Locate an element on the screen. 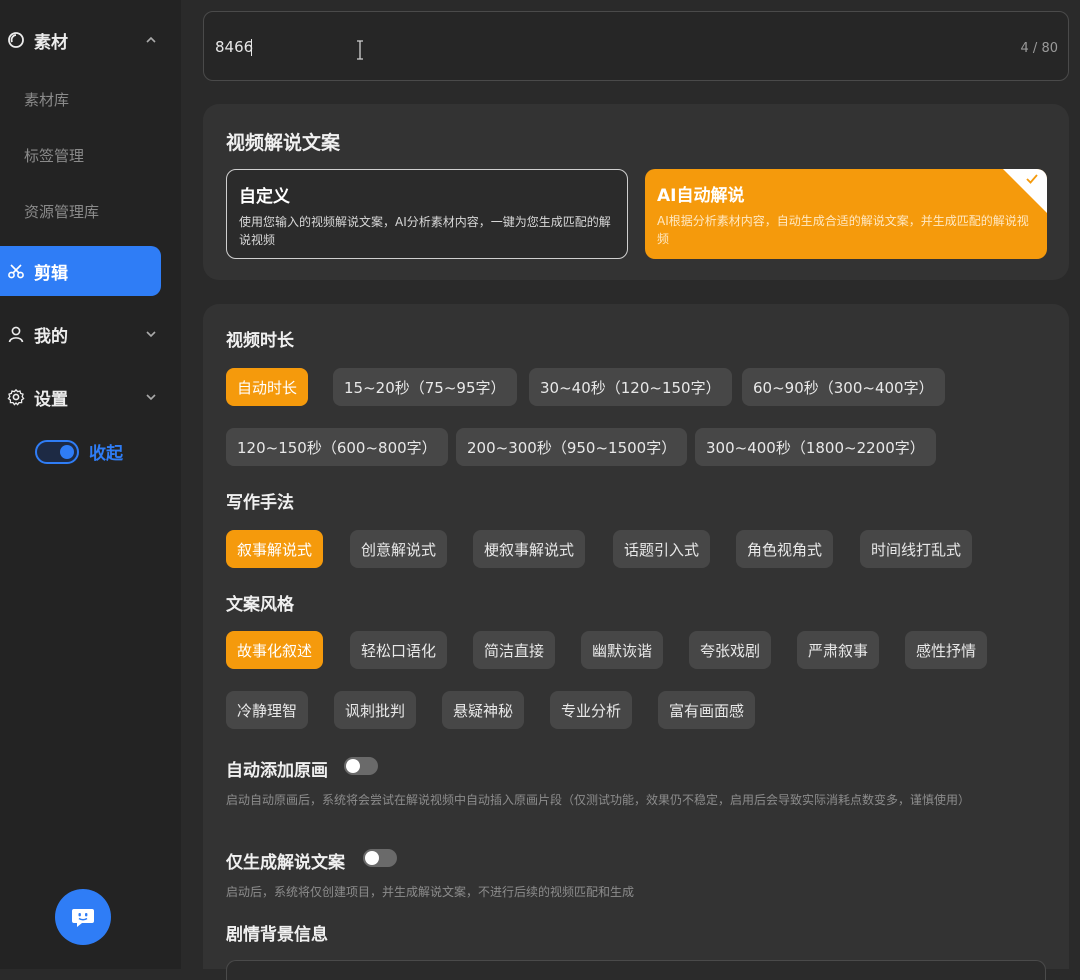 The height and width of the screenshot is (980, 1080). technique-chip: 时间线打乱式 is located at coordinates (916, 549).